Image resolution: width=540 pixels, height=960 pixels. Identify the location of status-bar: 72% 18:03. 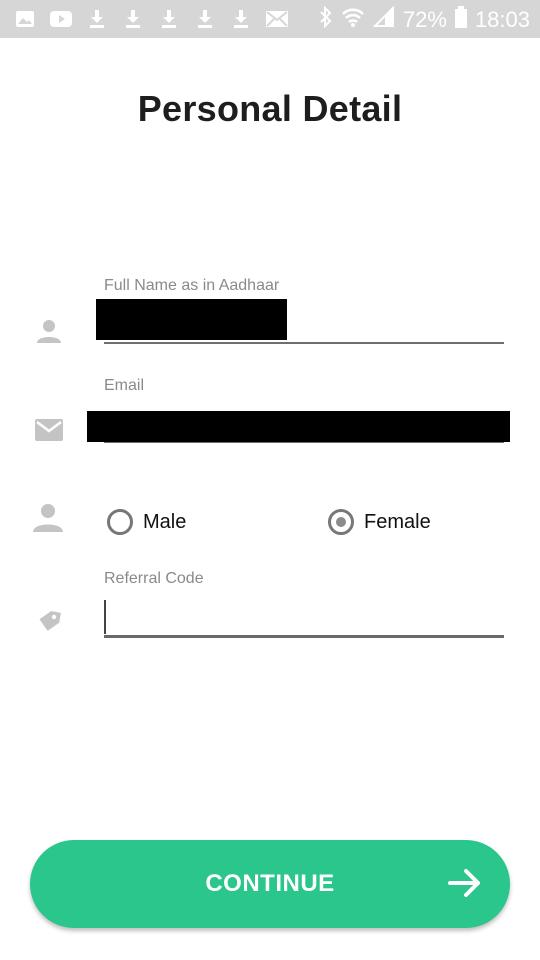
(270, 19).